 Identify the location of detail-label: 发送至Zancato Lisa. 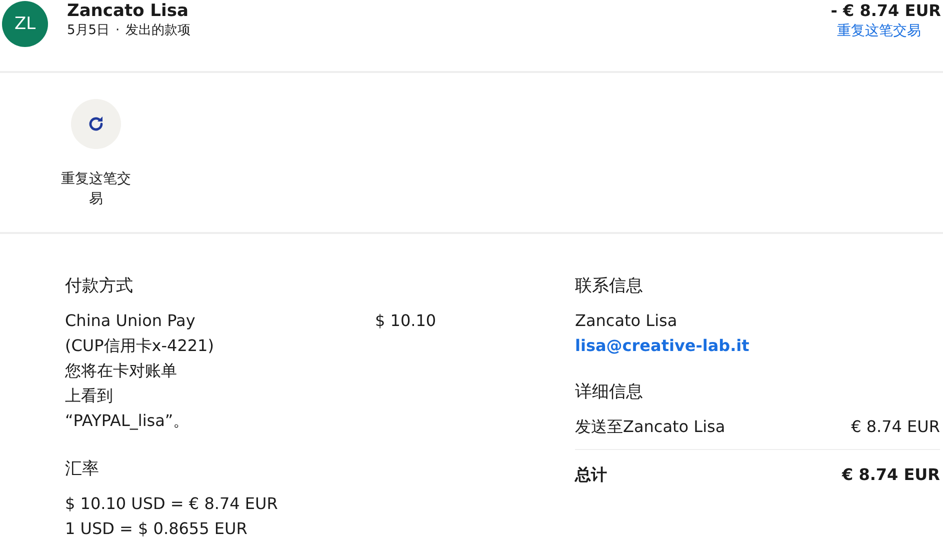
(650, 427).